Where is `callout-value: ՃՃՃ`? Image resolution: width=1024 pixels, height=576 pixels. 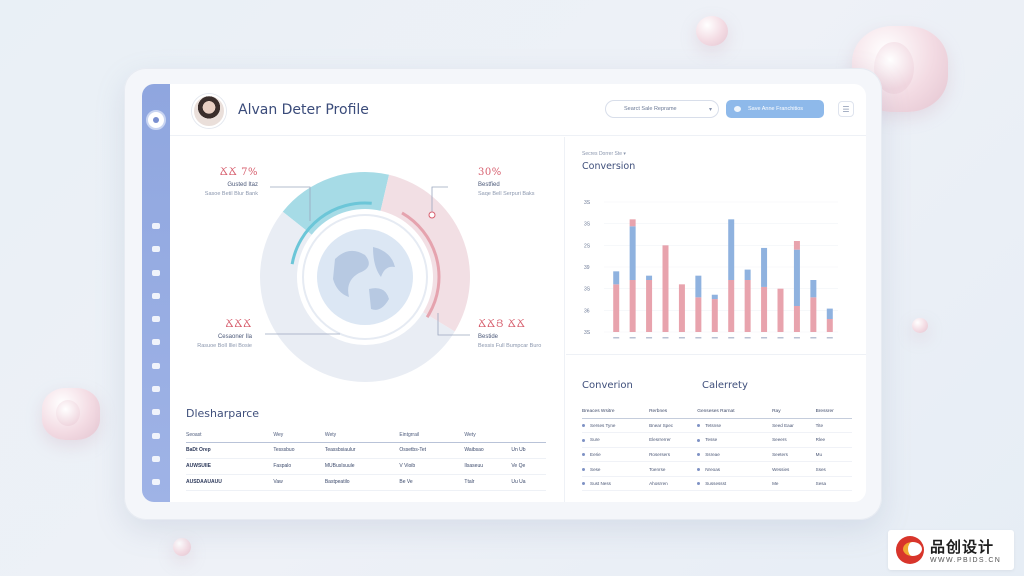
callout-value: ՃՃՃ is located at coordinates (238, 324).